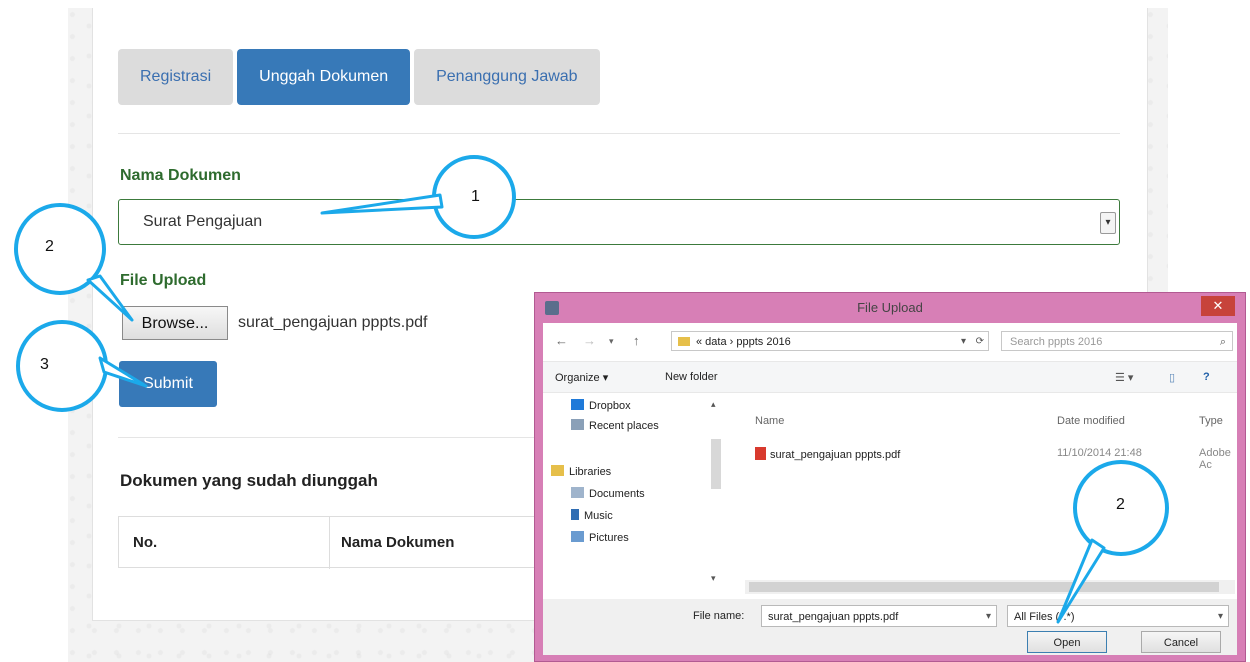 The height and width of the screenshot is (662, 1250). Describe the element at coordinates (1181, 642) in the screenshot. I see `cancel-button: Cancel` at that location.